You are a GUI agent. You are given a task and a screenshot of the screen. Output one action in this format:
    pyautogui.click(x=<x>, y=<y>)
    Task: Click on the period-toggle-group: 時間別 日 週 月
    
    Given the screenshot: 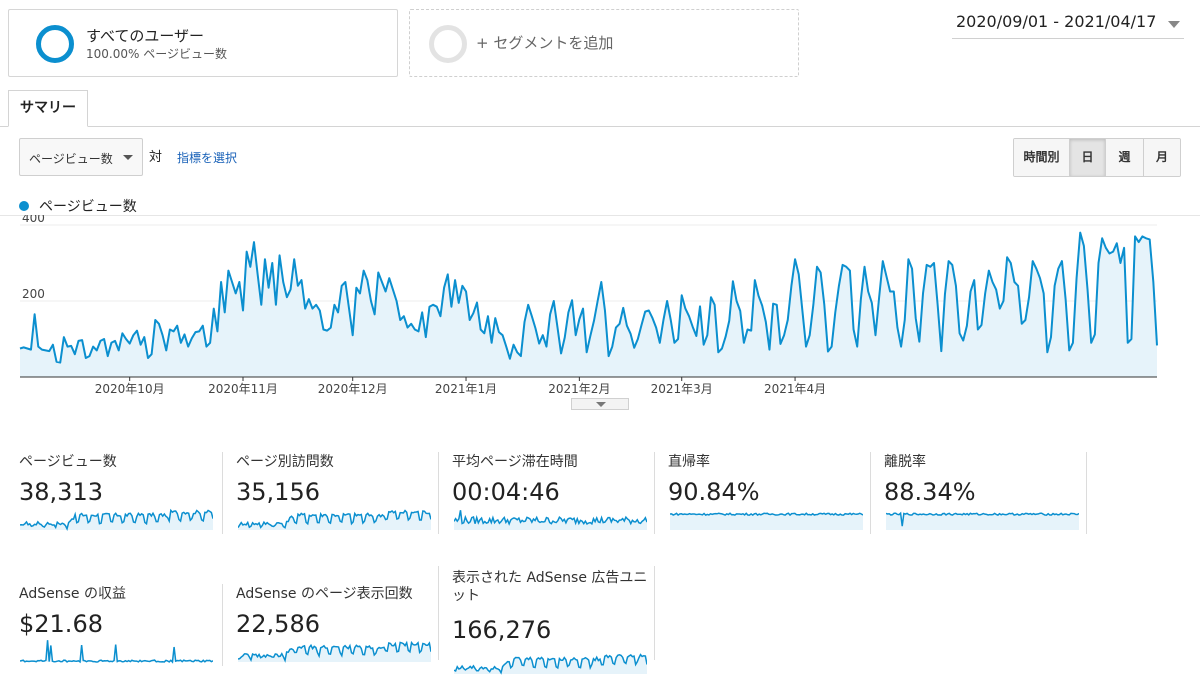 What is the action you would take?
    pyautogui.click(x=1097, y=157)
    